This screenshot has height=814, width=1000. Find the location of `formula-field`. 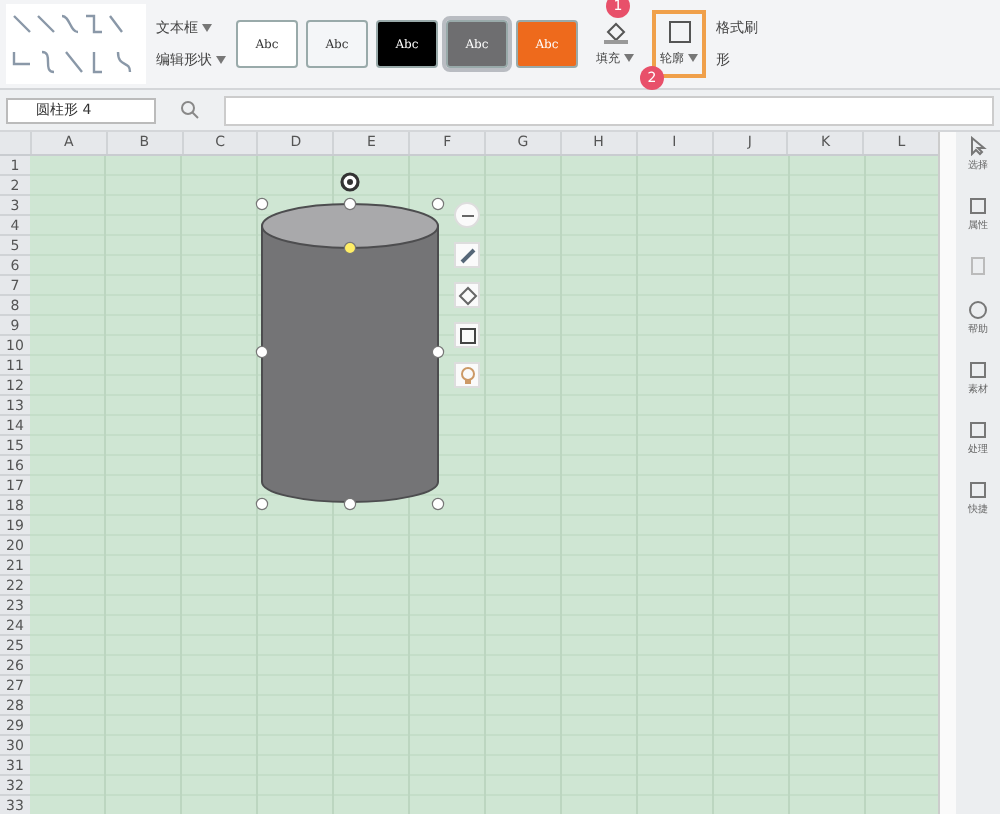

formula-field is located at coordinates (609, 110).